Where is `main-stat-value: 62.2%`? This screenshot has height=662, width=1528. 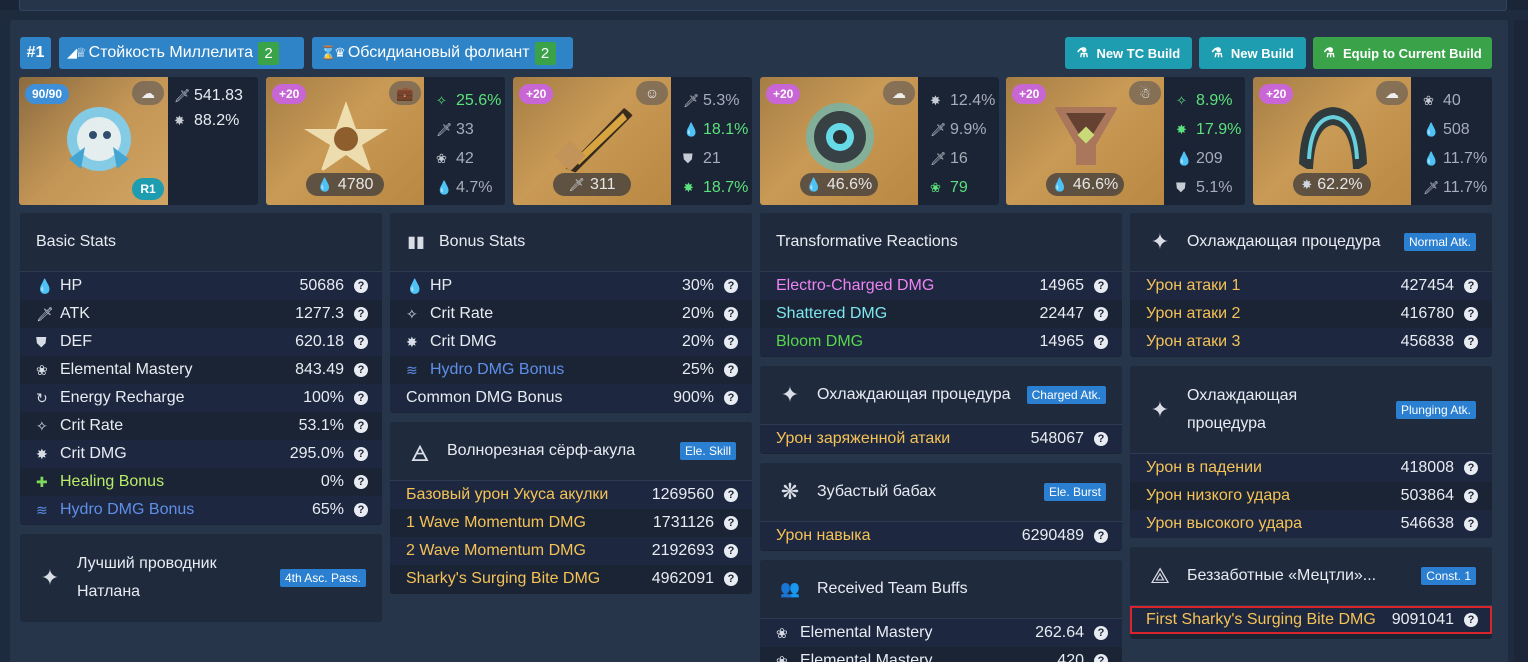
main-stat-value: 62.2% is located at coordinates (1340, 184).